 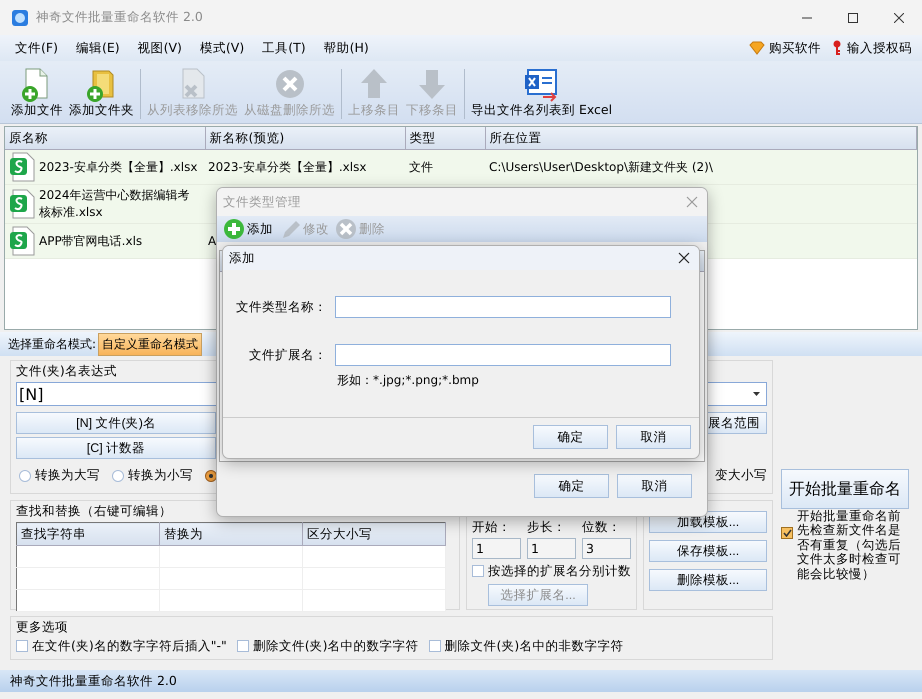 I want to click on column-header: 区分大小写, so click(x=374, y=534).